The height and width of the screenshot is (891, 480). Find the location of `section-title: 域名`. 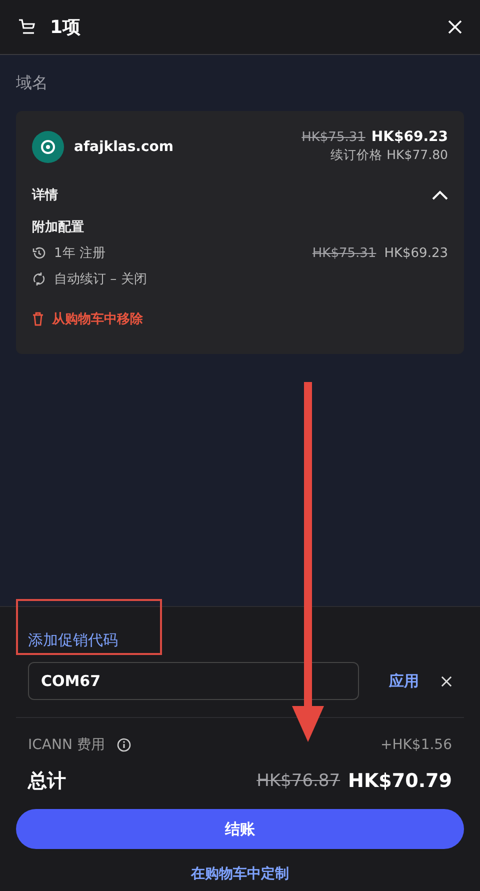

section-title: 域名 is located at coordinates (32, 83).